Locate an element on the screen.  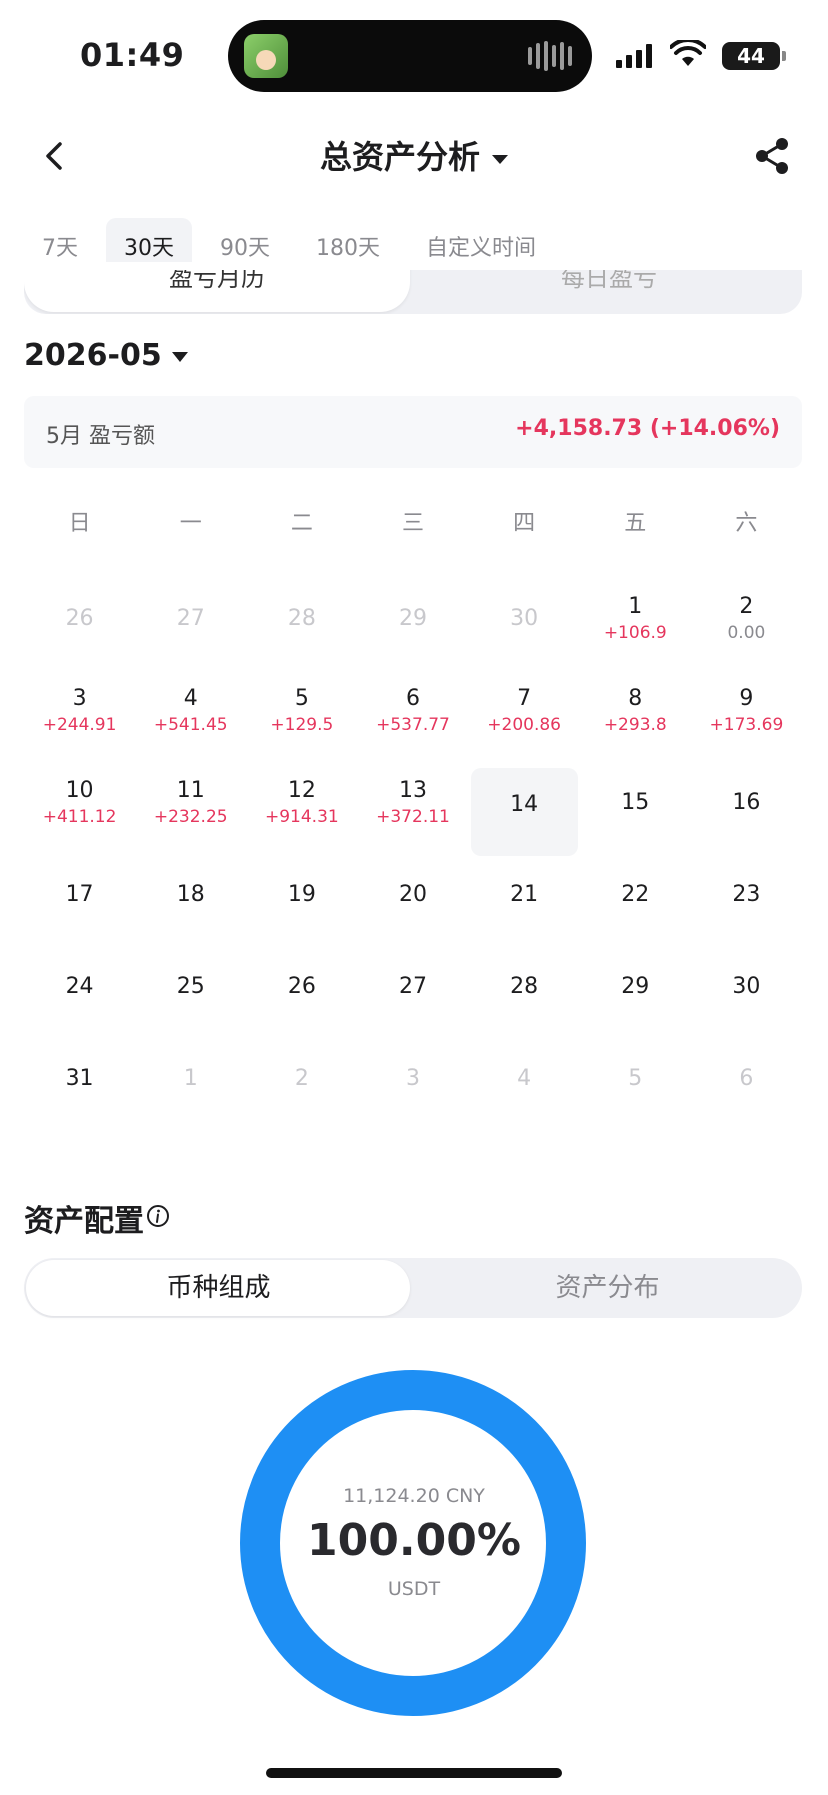
month-selector-label: 2026-05 is located at coordinates (93, 355).